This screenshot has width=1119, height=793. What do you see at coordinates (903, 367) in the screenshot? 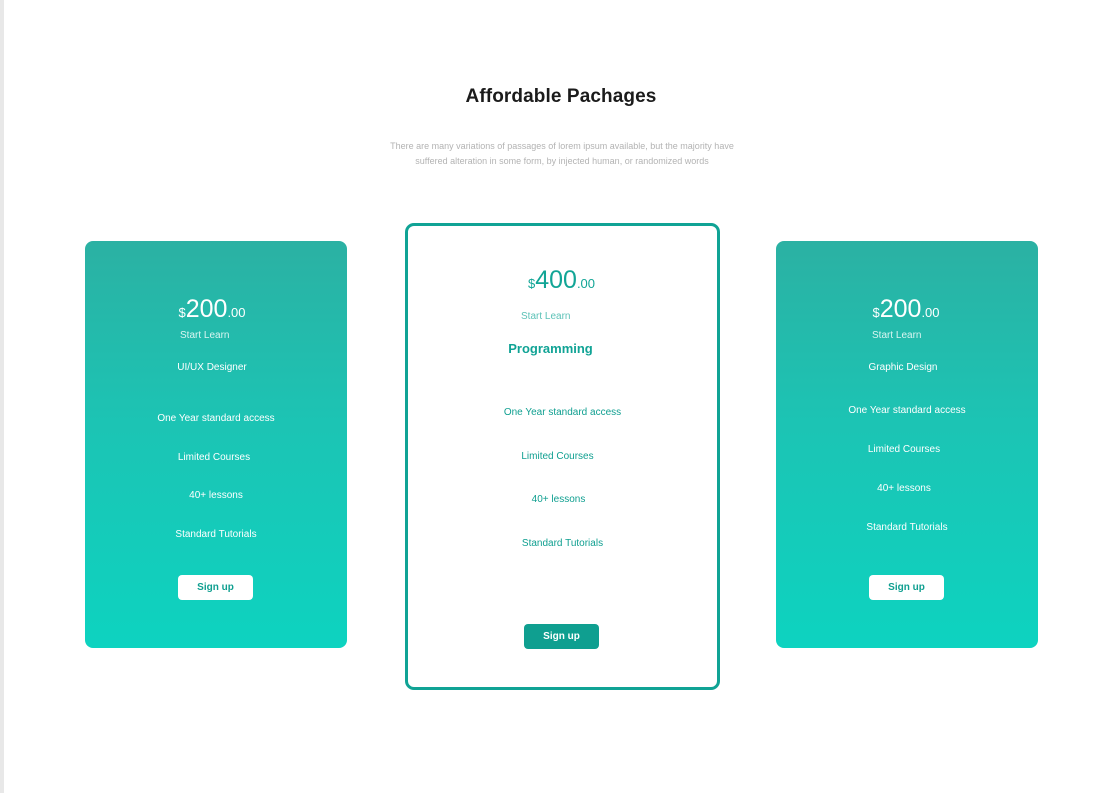
I see `plan-name: Graphic Design` at bounding box center [903, 367].